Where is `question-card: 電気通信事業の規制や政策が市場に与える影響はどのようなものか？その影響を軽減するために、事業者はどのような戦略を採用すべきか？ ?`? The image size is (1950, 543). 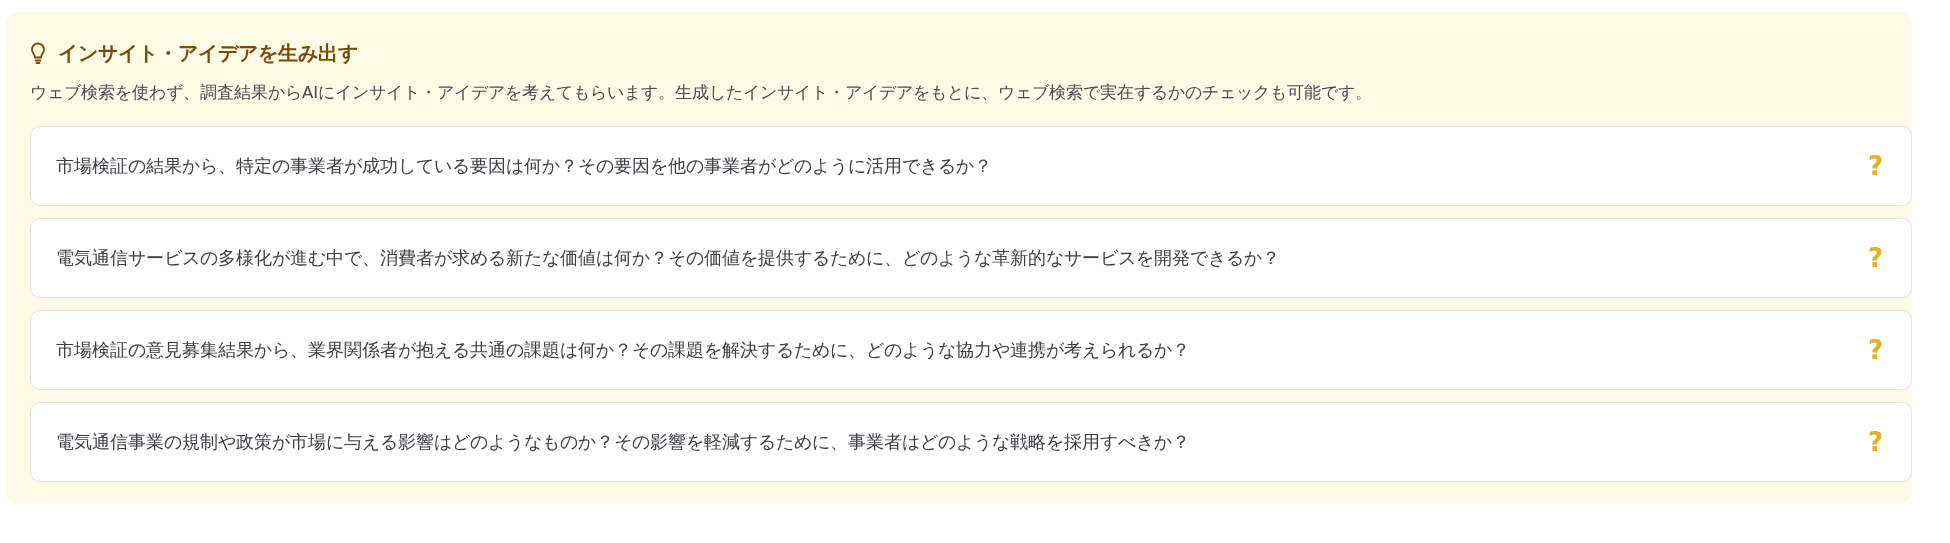 question-card: 電気通信事業の規制や政策が市場に与える影響はどのようなものか？その影響を軽減するために、事業者はどのような戦略を採用すべきか？ ? is located at coordinates (971, 442).